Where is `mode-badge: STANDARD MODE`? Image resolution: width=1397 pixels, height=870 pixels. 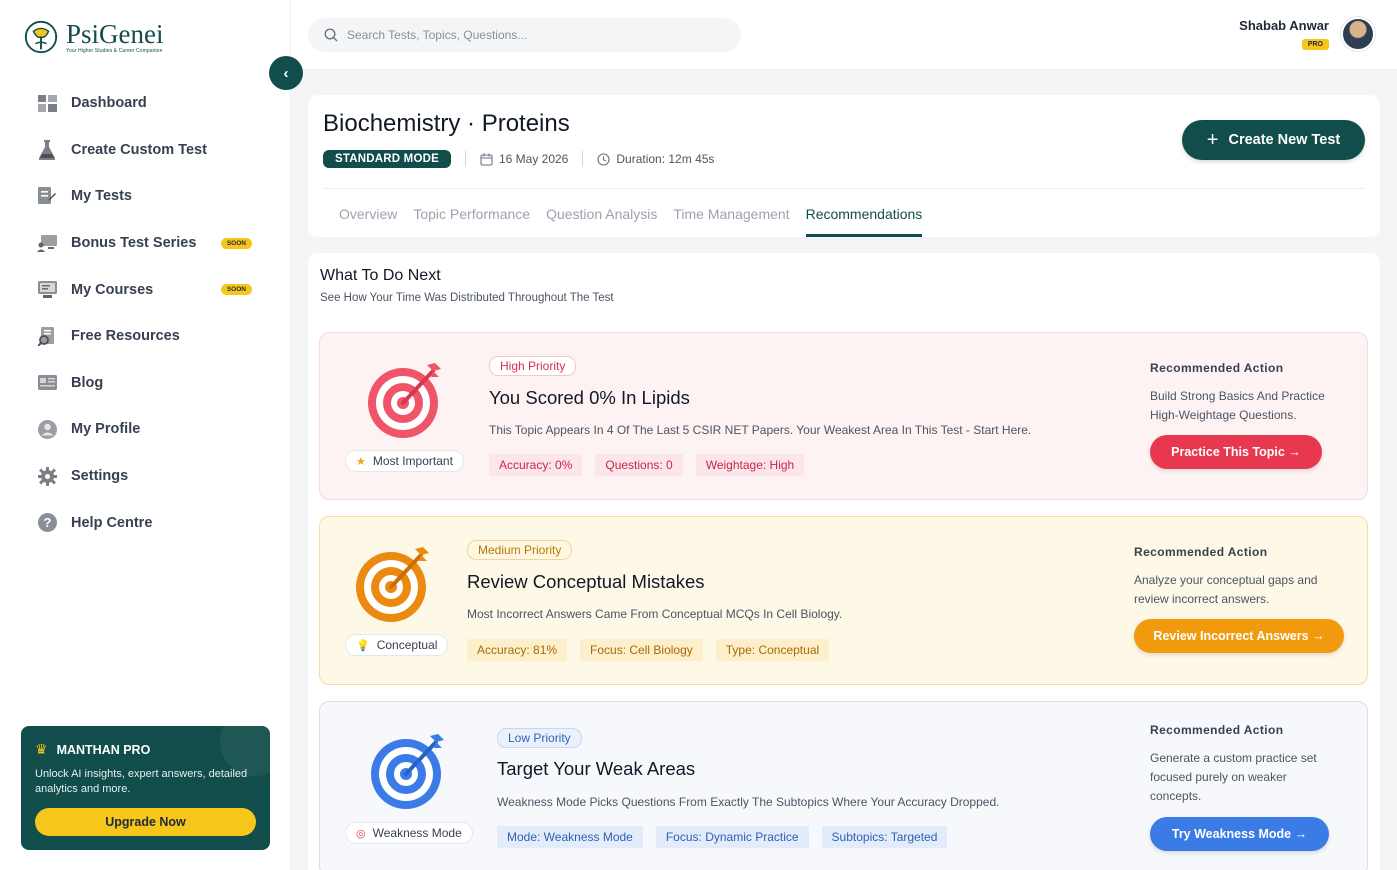
mode-badge: STANDARD MODE is located at coordinates (387, 159).